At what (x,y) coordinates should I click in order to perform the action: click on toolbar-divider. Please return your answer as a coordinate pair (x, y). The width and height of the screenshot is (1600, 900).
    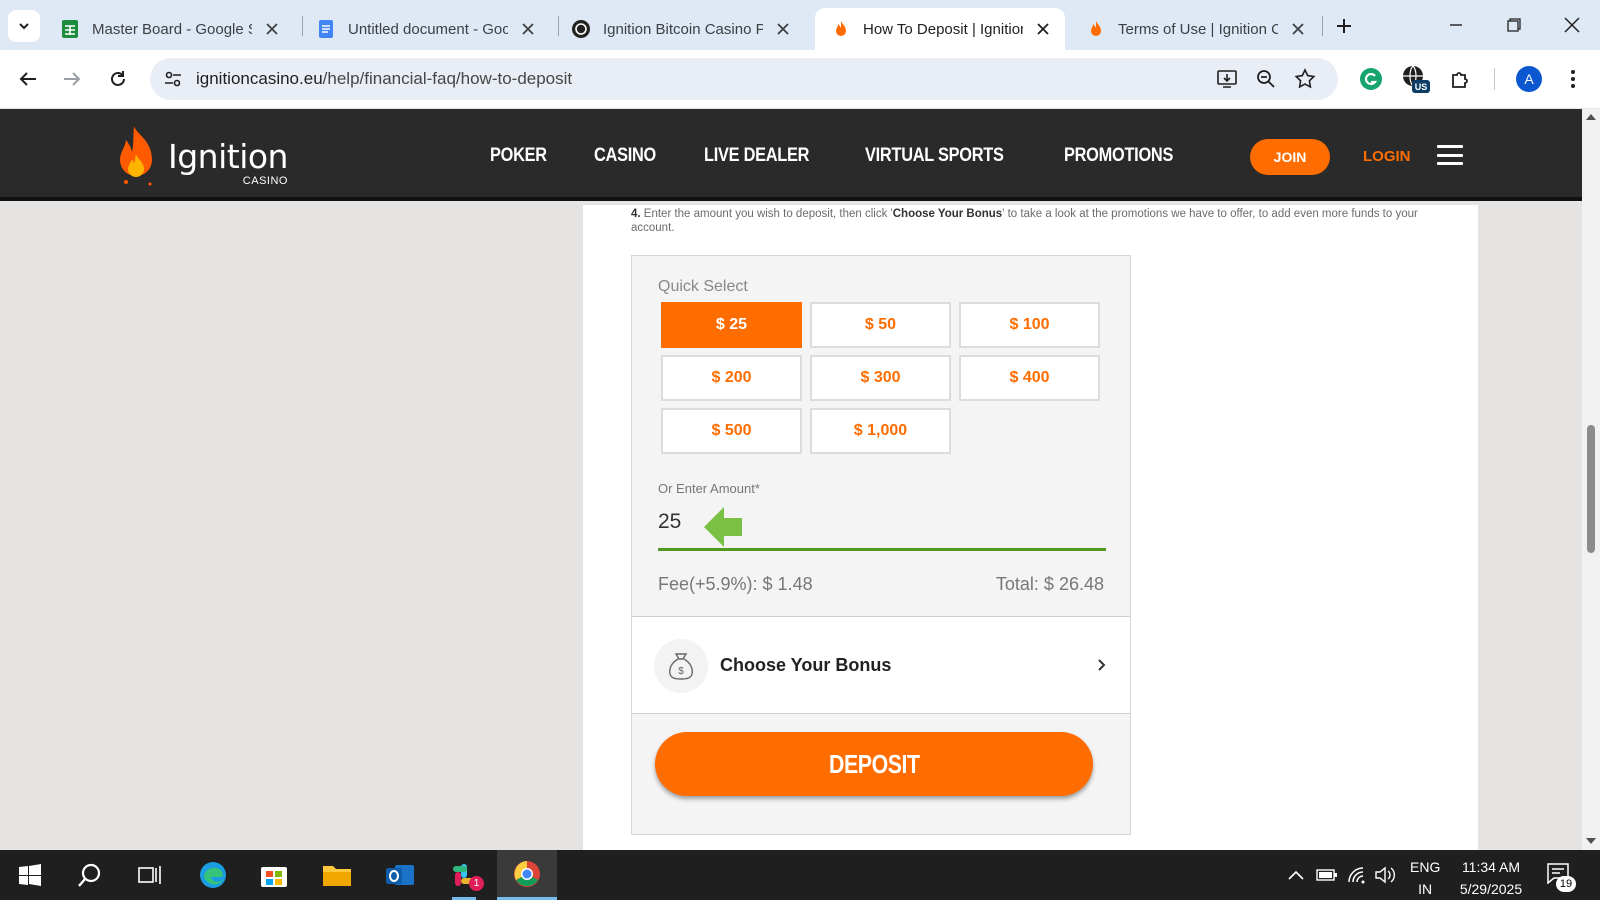
    Looking at the image, I should click on (1494, 79).